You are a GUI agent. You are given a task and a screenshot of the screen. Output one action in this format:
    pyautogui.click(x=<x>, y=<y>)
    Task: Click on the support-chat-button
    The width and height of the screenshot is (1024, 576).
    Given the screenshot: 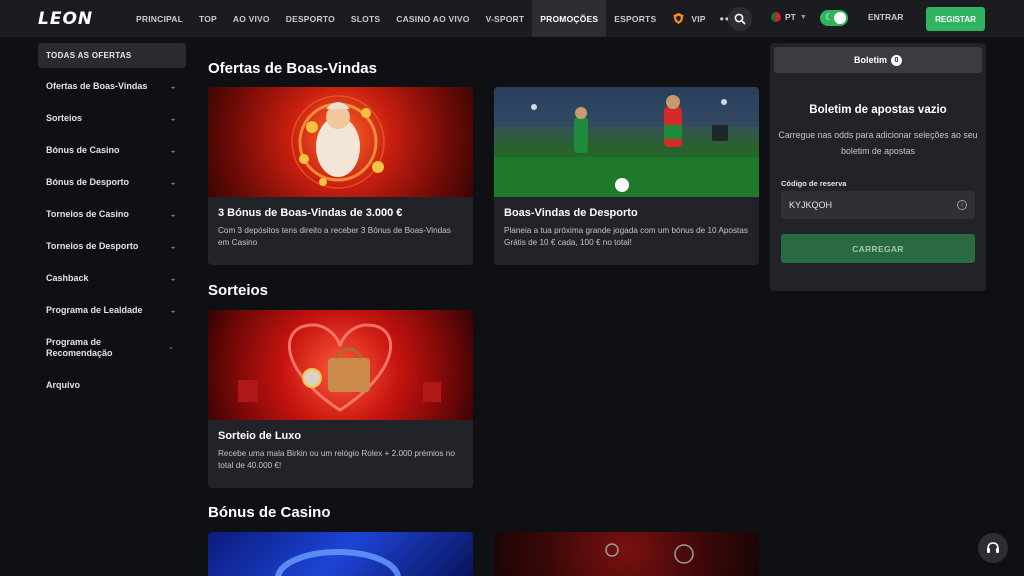 What is the action you would take?
    pyautogui.click(x=993, y=548)
    